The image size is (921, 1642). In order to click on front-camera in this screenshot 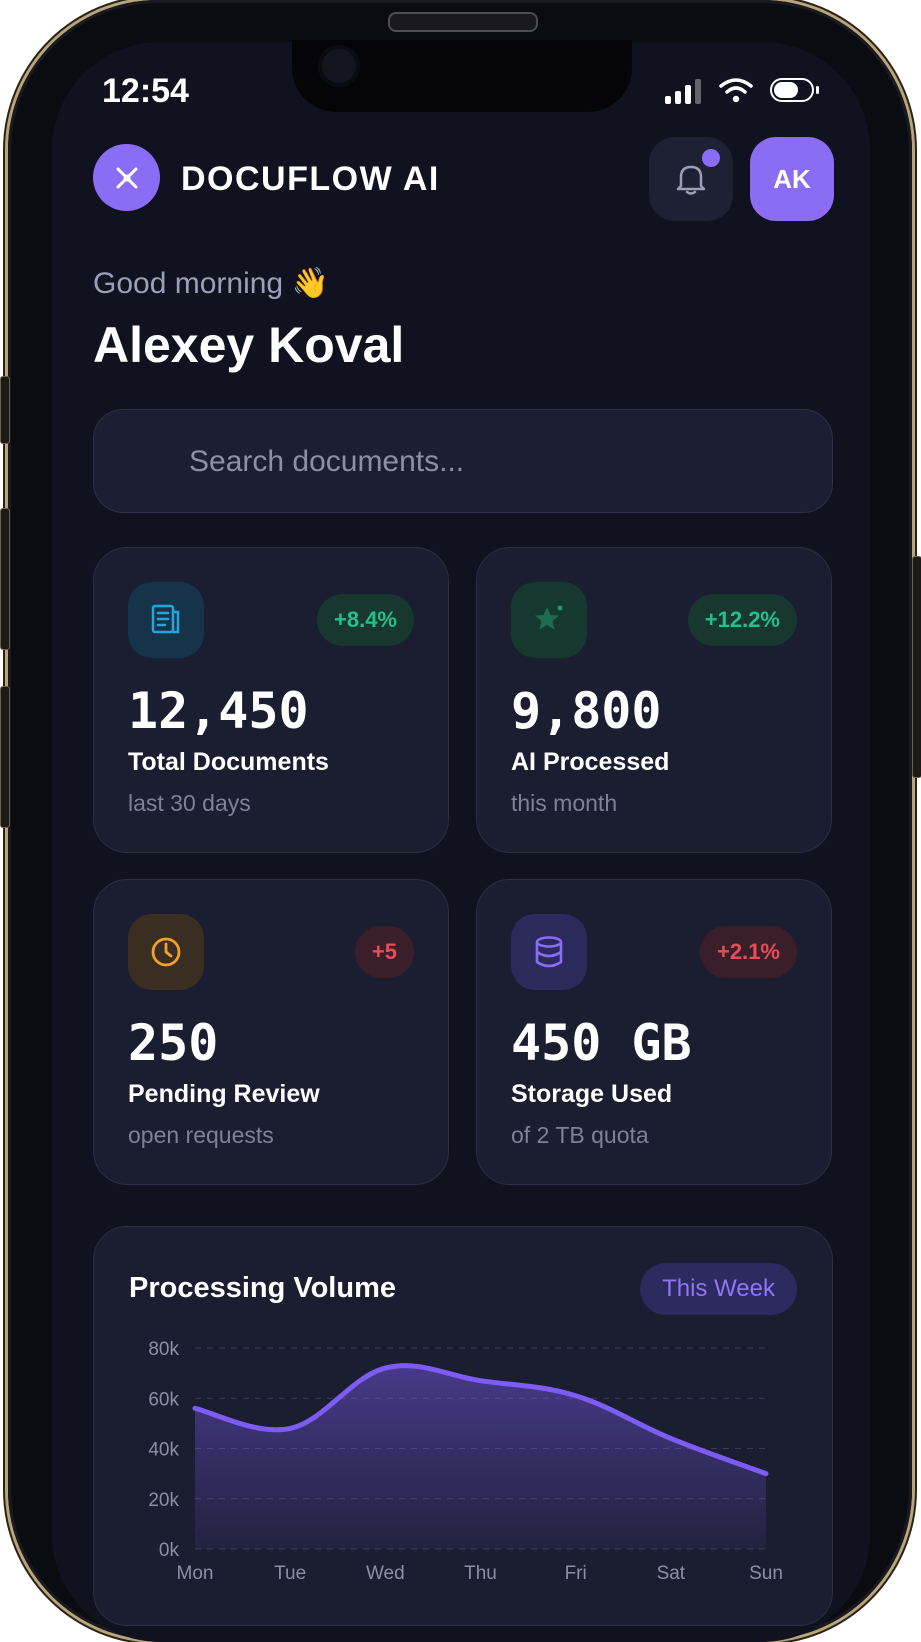, I will do `click(339, 66)`.